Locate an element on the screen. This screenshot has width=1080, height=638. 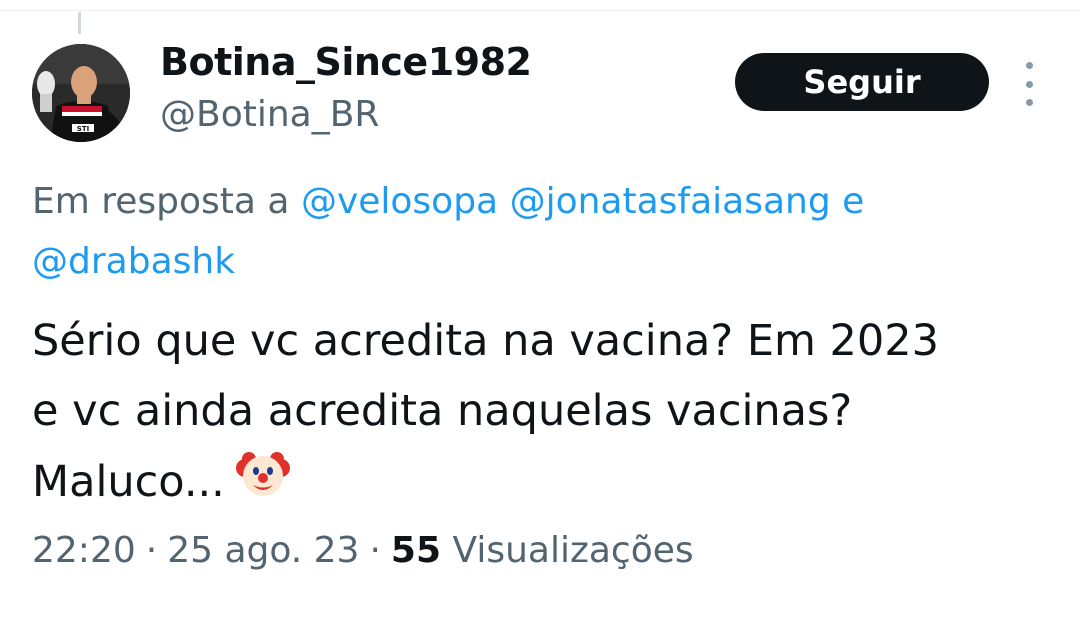
tweet-text-line: Sério que vc acredita na vacina? Em 2023 is located at coordinates (485, 341).